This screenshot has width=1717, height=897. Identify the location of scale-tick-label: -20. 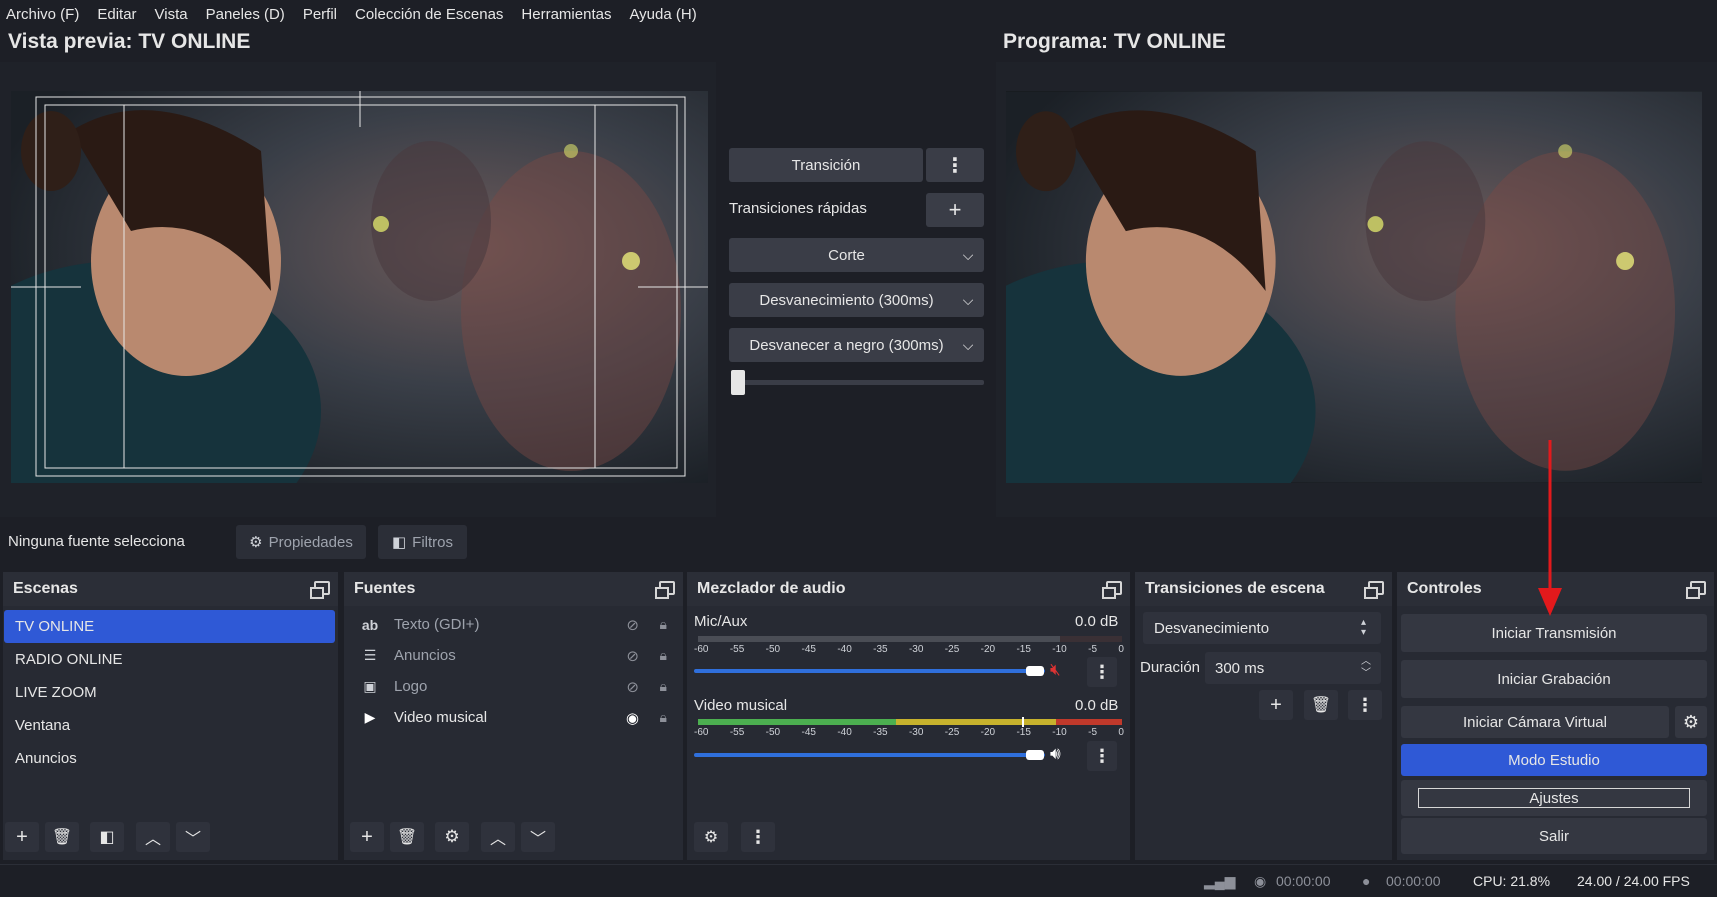
(988, 649).